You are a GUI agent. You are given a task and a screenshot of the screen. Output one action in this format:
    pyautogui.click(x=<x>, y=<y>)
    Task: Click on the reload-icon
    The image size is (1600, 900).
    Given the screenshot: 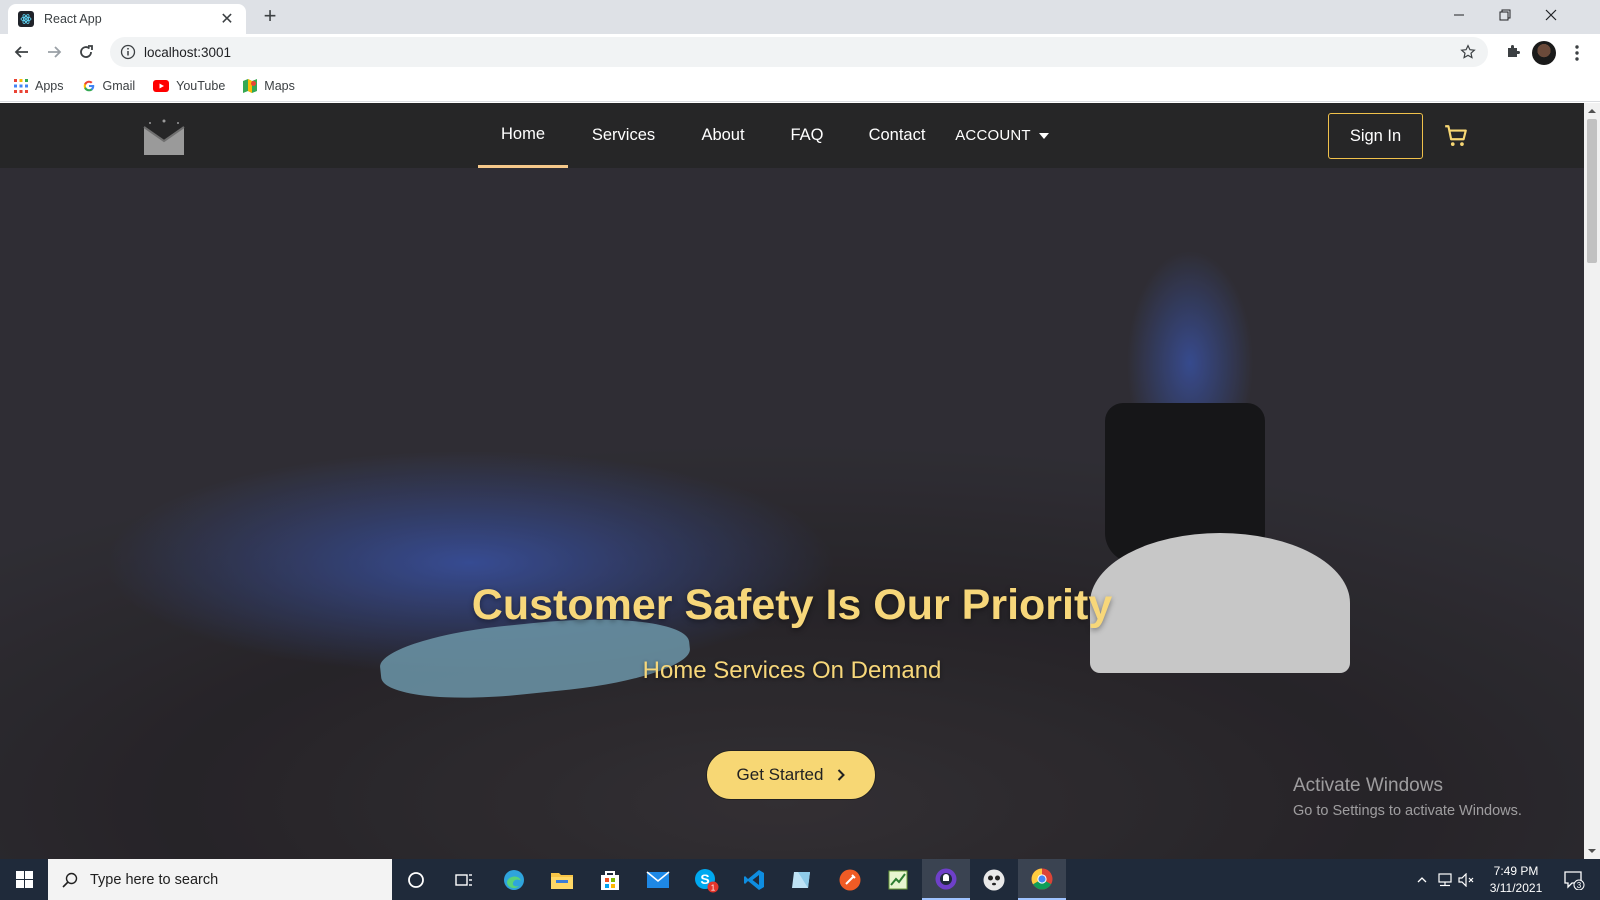 What is the action you would take?
    pyautogui.click(x=86, y=51)
    